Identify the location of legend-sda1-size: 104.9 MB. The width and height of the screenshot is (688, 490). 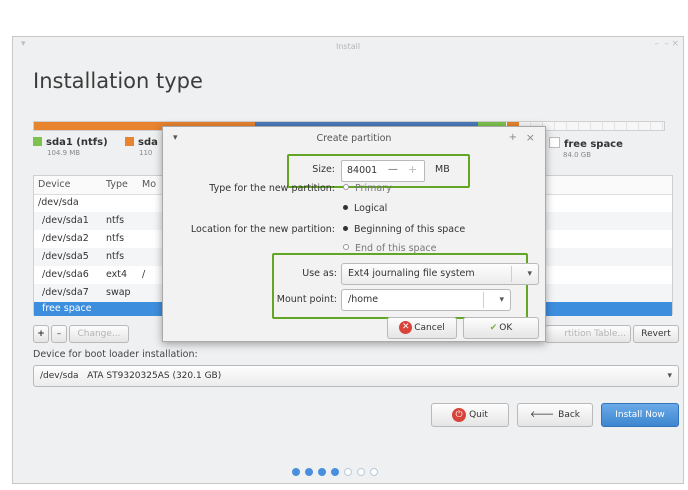
(64, 153).